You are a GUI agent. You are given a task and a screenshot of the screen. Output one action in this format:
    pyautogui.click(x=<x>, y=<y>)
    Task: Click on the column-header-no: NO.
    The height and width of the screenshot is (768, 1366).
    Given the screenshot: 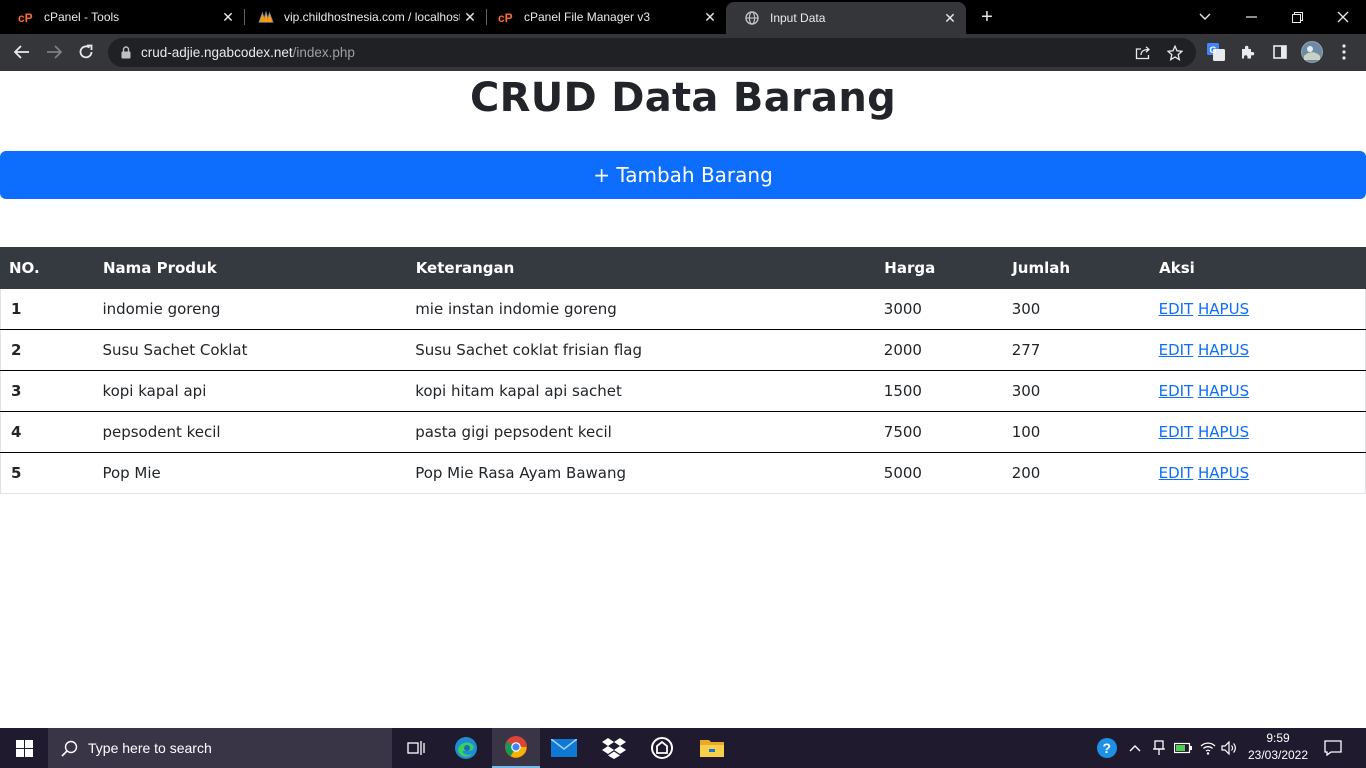 What is the action you would take?
    pyautogui.click(x=47, y=268)
    